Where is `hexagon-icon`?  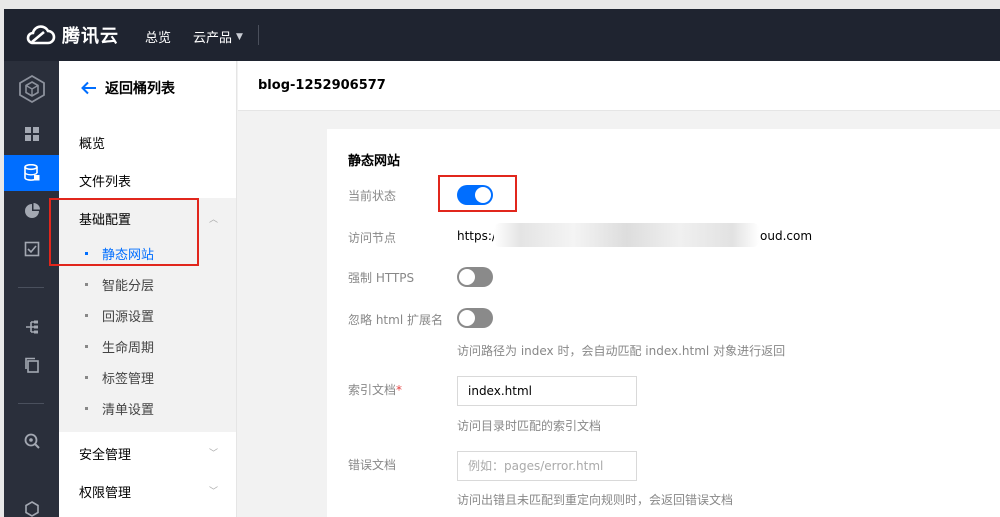 hexagon-icon is located at coordinates (31, 509).